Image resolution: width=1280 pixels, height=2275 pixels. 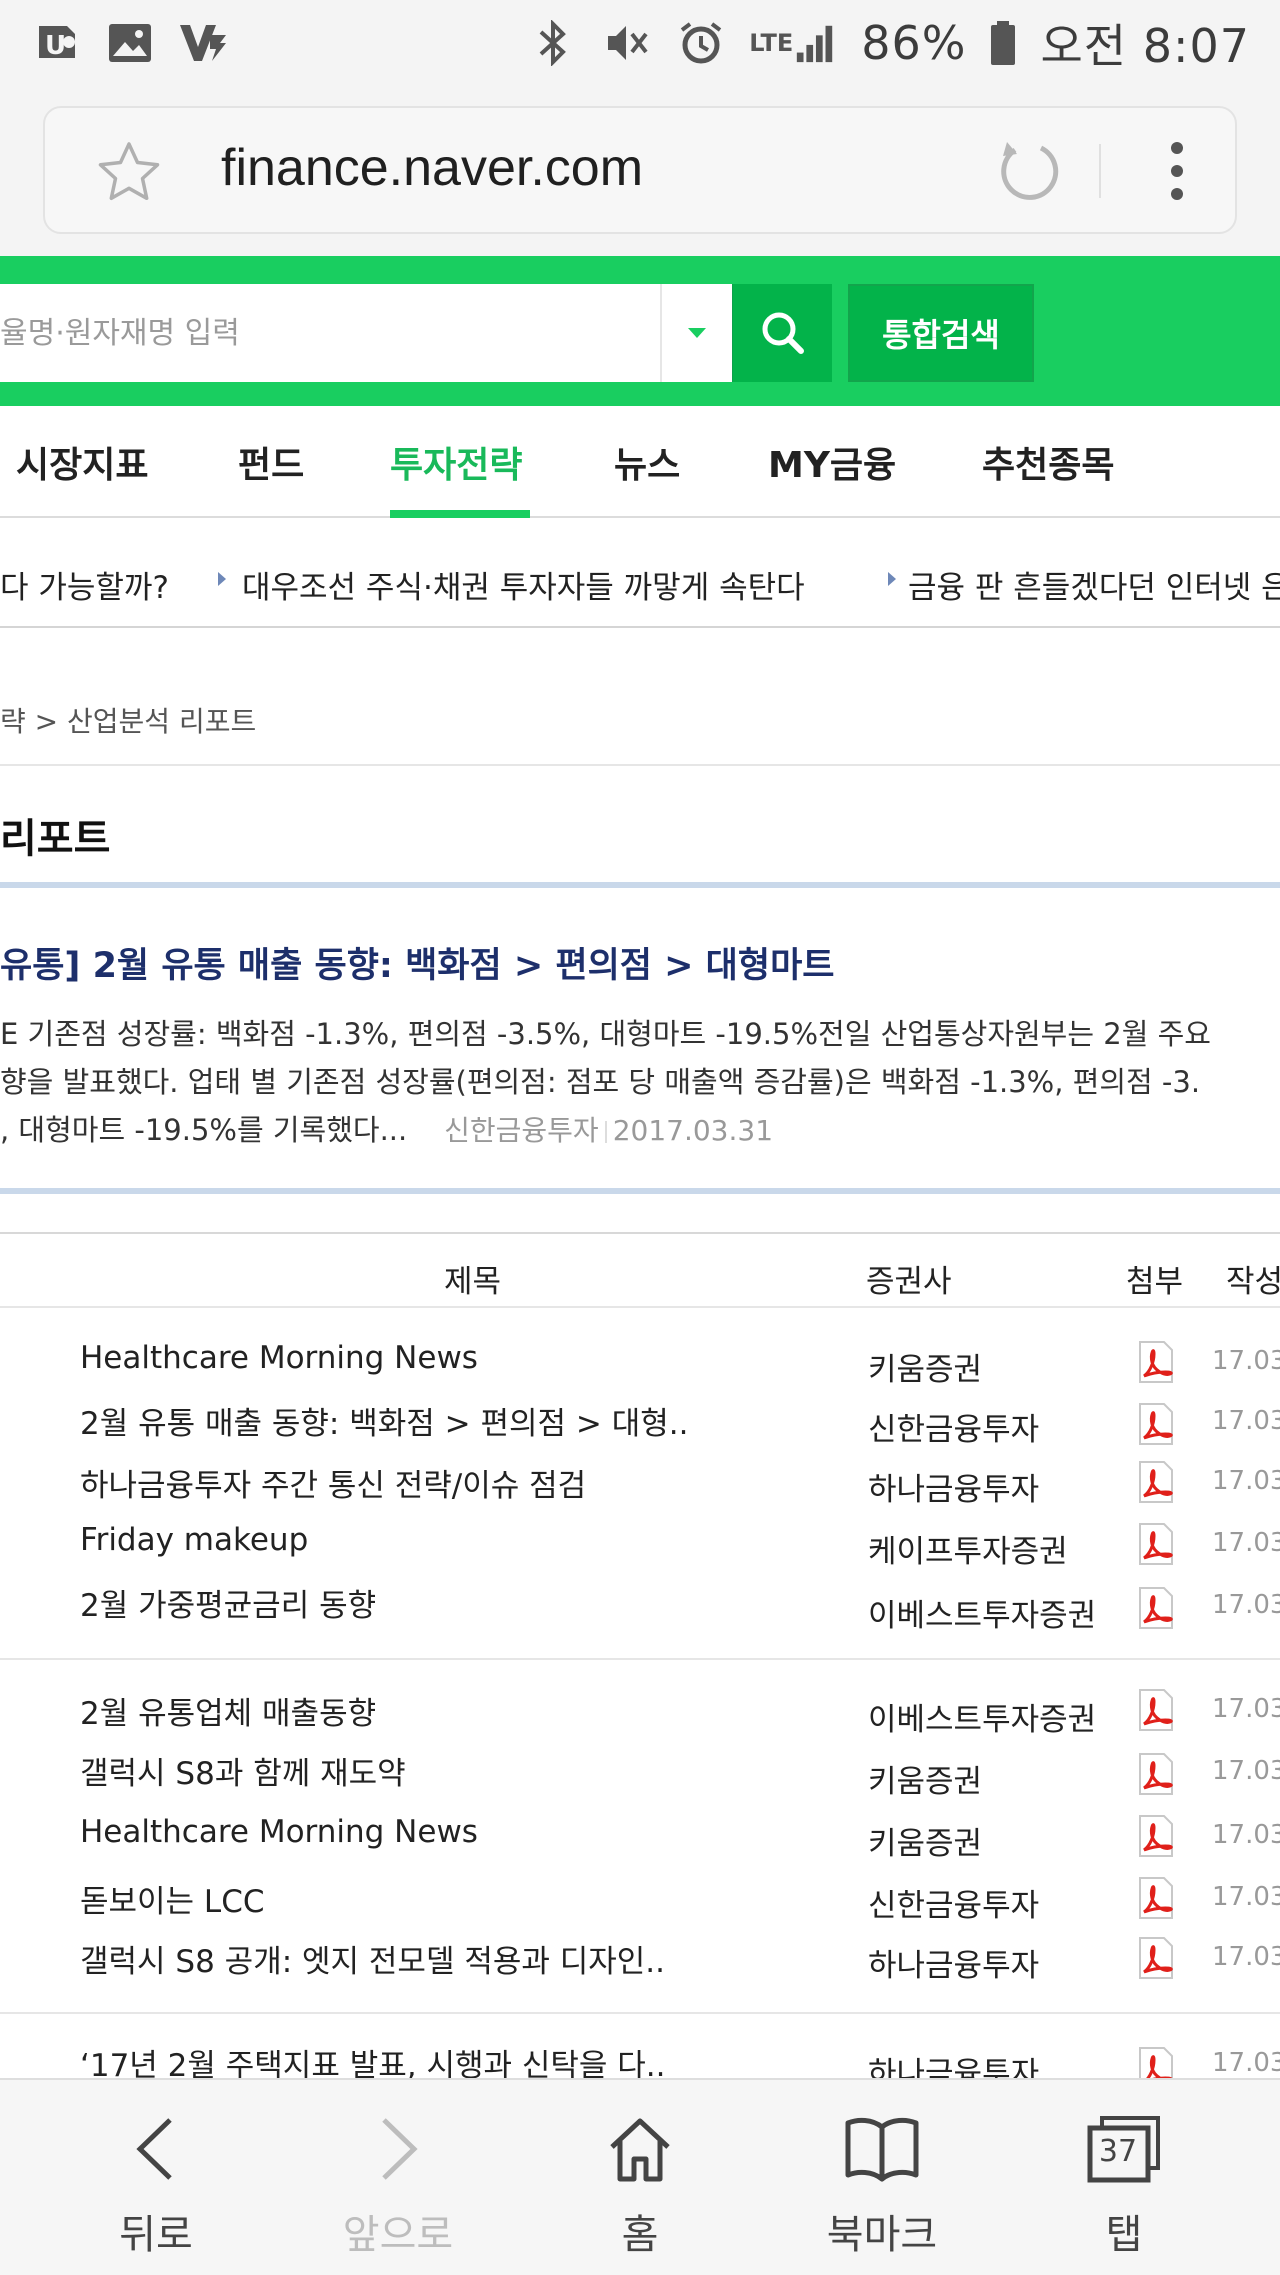 What do you see at coordinates (82, 462) in the screenshot?
I see `tab-market-index: 시장지표` at bounding box center [82, 462].